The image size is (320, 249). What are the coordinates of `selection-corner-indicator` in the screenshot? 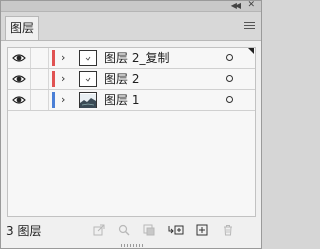 It's located at (251, 51).